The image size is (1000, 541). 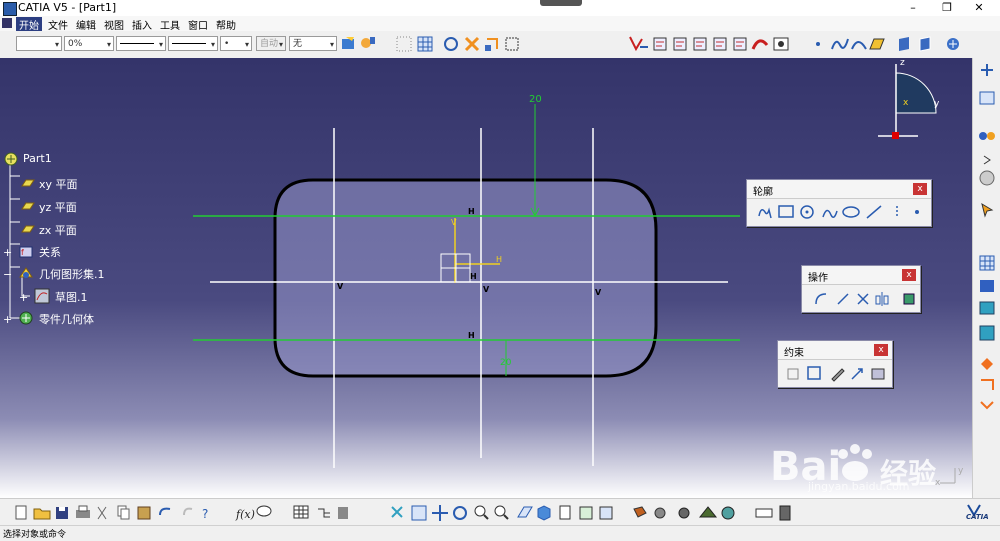 I want to click on close-button: ✕, so click(x=979, y=8).